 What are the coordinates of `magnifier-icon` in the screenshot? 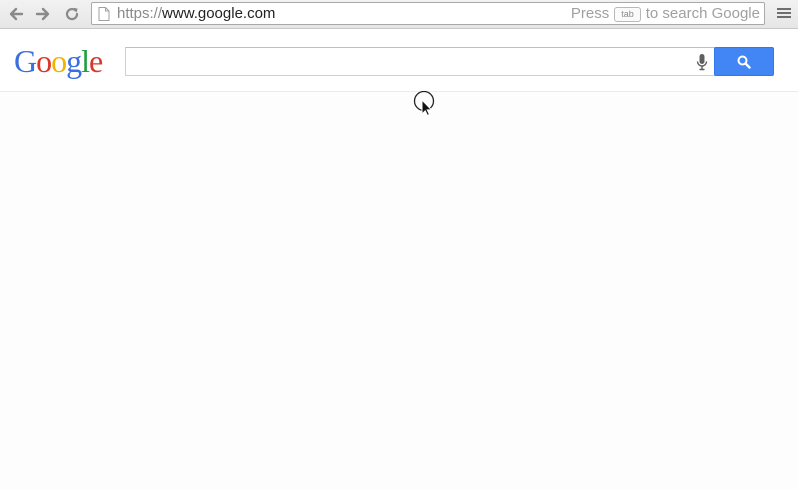 It's located at (744, 62).